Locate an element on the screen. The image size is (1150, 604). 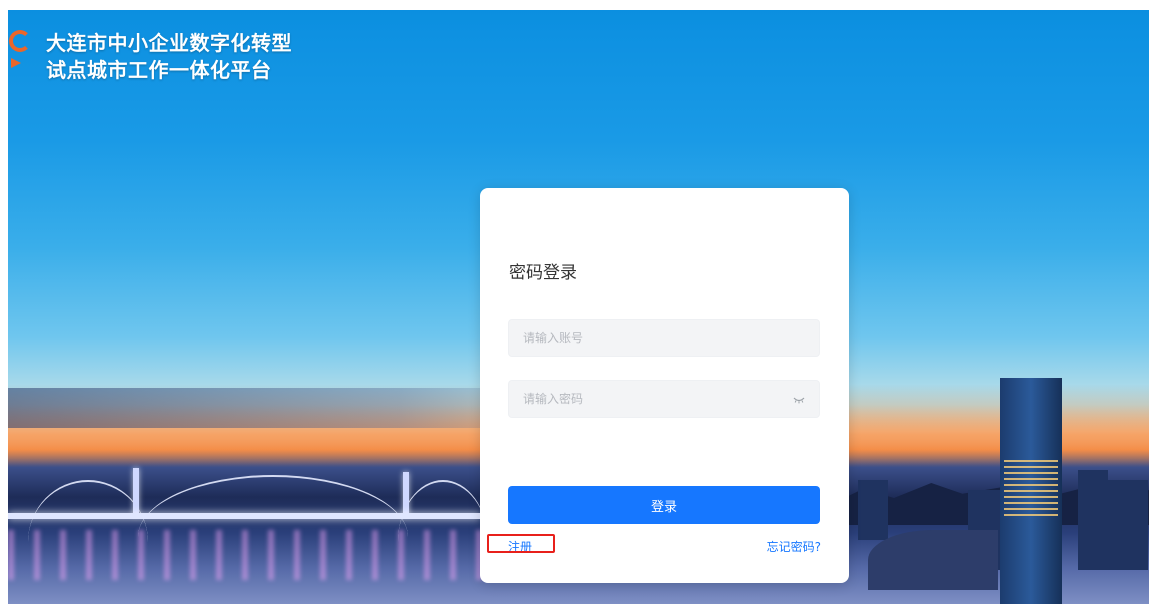
brand-title-line2: 试点城市工作一体化平台 is located at coordinates (159, 70).